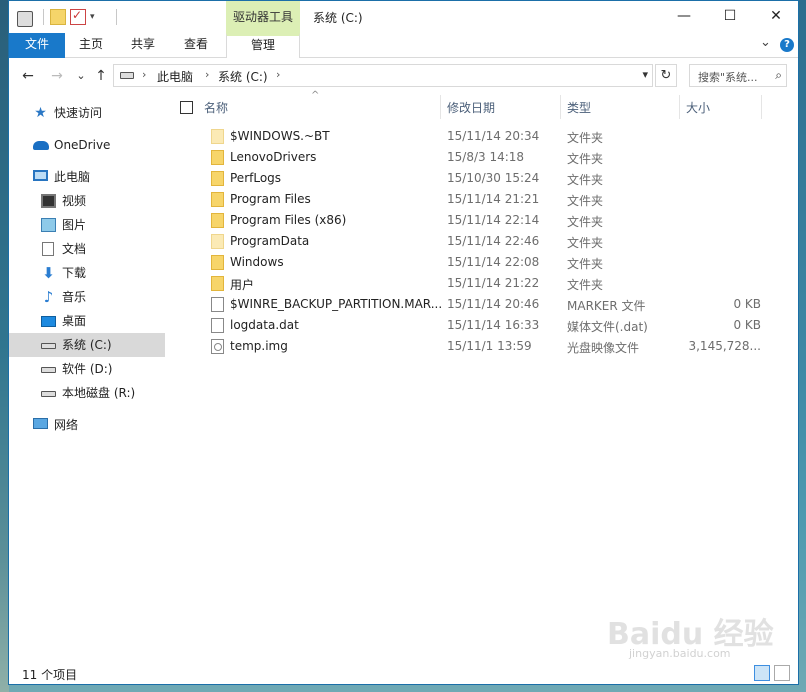 Image resolution: width=806 pixels, height=692 pixels. I want to click on sidebar-item-onedrive: OneDrive, so click(87, 145).